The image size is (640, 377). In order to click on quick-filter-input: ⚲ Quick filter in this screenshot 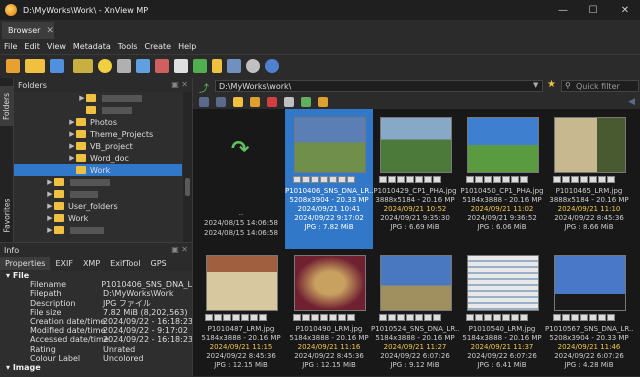, I will do `click(600, 86)`.